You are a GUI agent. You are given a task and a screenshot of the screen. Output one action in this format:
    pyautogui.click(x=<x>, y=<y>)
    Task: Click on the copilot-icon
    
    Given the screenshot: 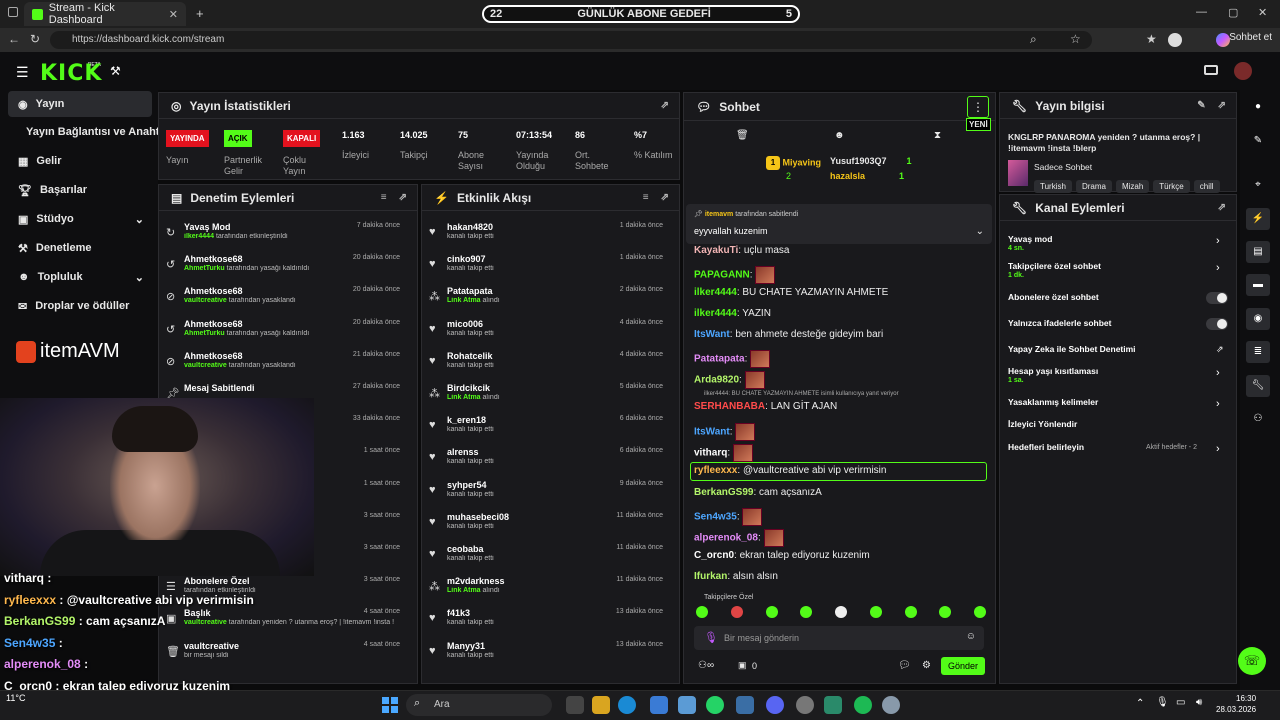 What is the action you would take?
    pyautogui.click(x=1223, y=40)
    